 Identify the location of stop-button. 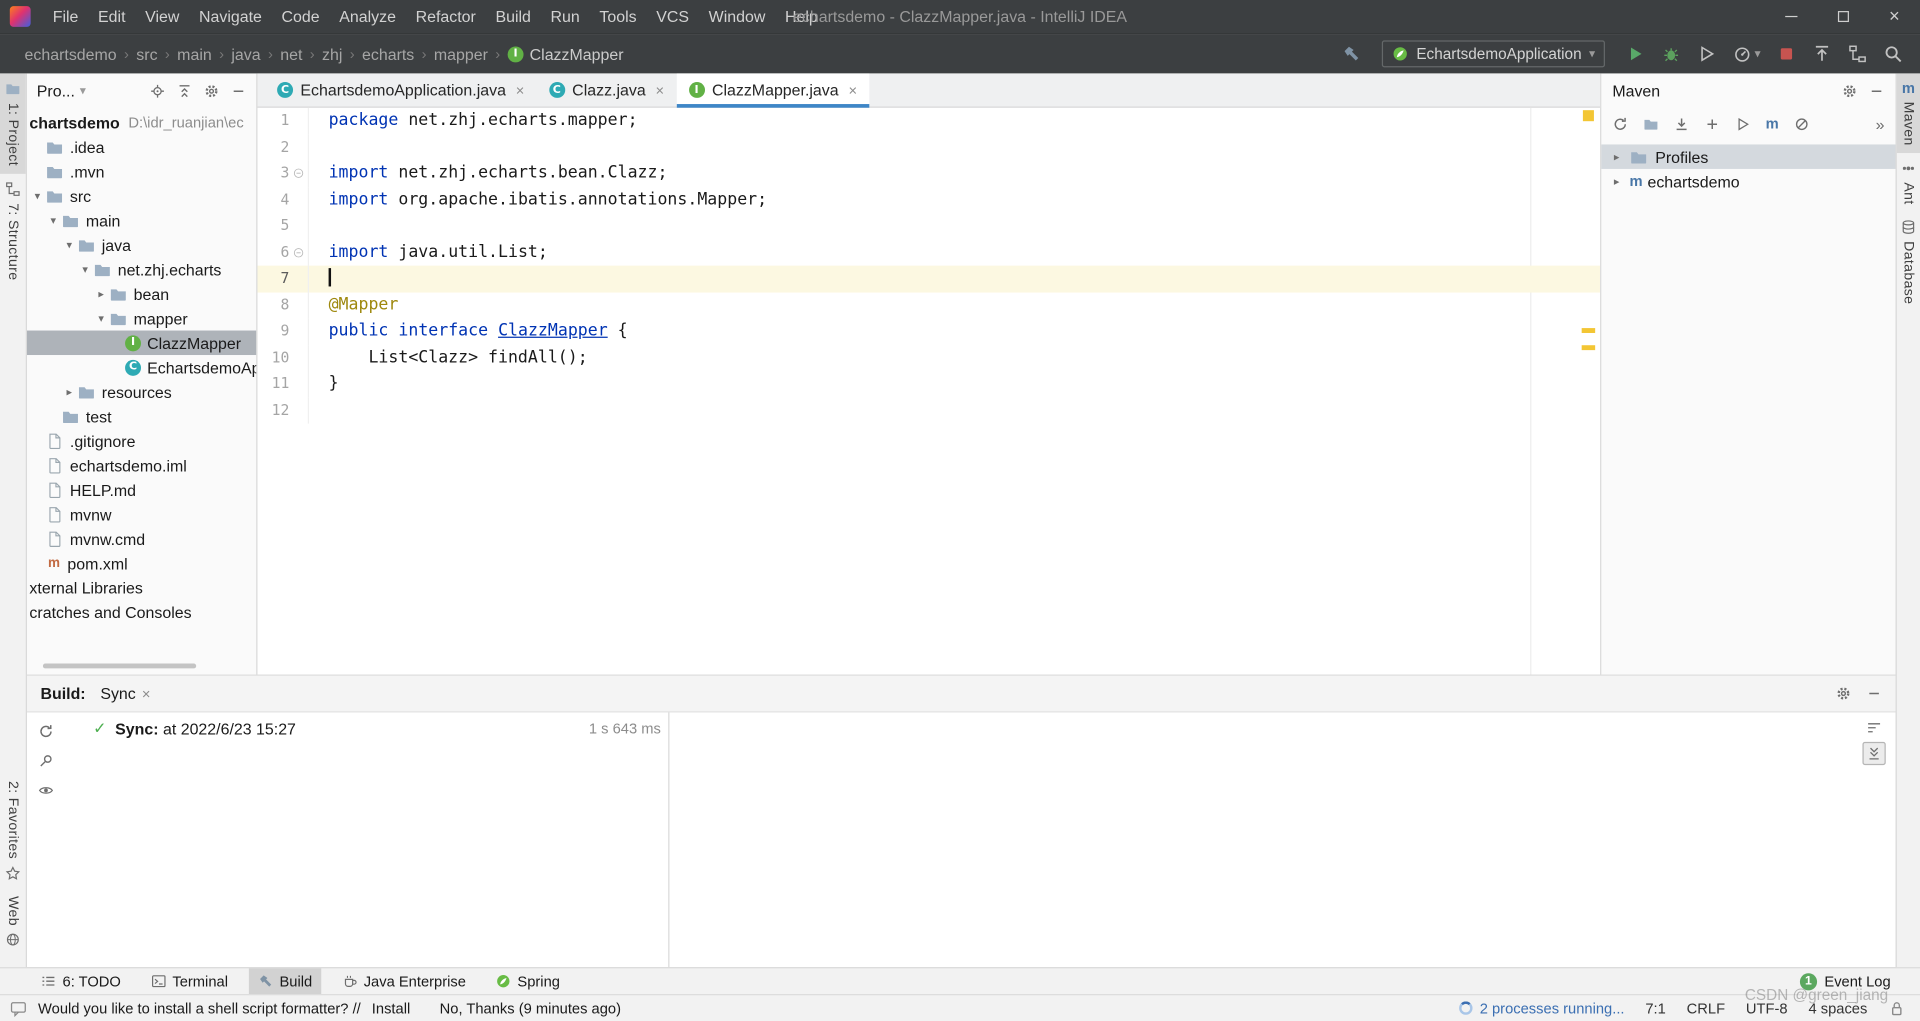
(1787, 54).